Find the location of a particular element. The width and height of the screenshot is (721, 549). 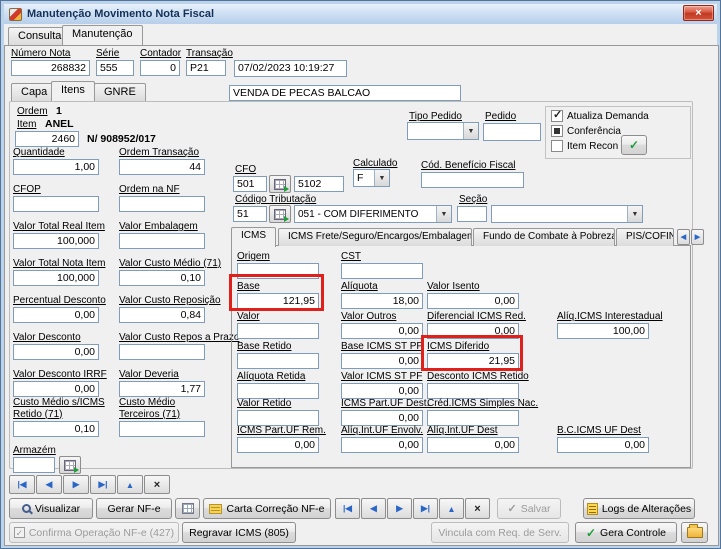

checkbox-item-recon: Item Recon is located at coordinates (584, 146).